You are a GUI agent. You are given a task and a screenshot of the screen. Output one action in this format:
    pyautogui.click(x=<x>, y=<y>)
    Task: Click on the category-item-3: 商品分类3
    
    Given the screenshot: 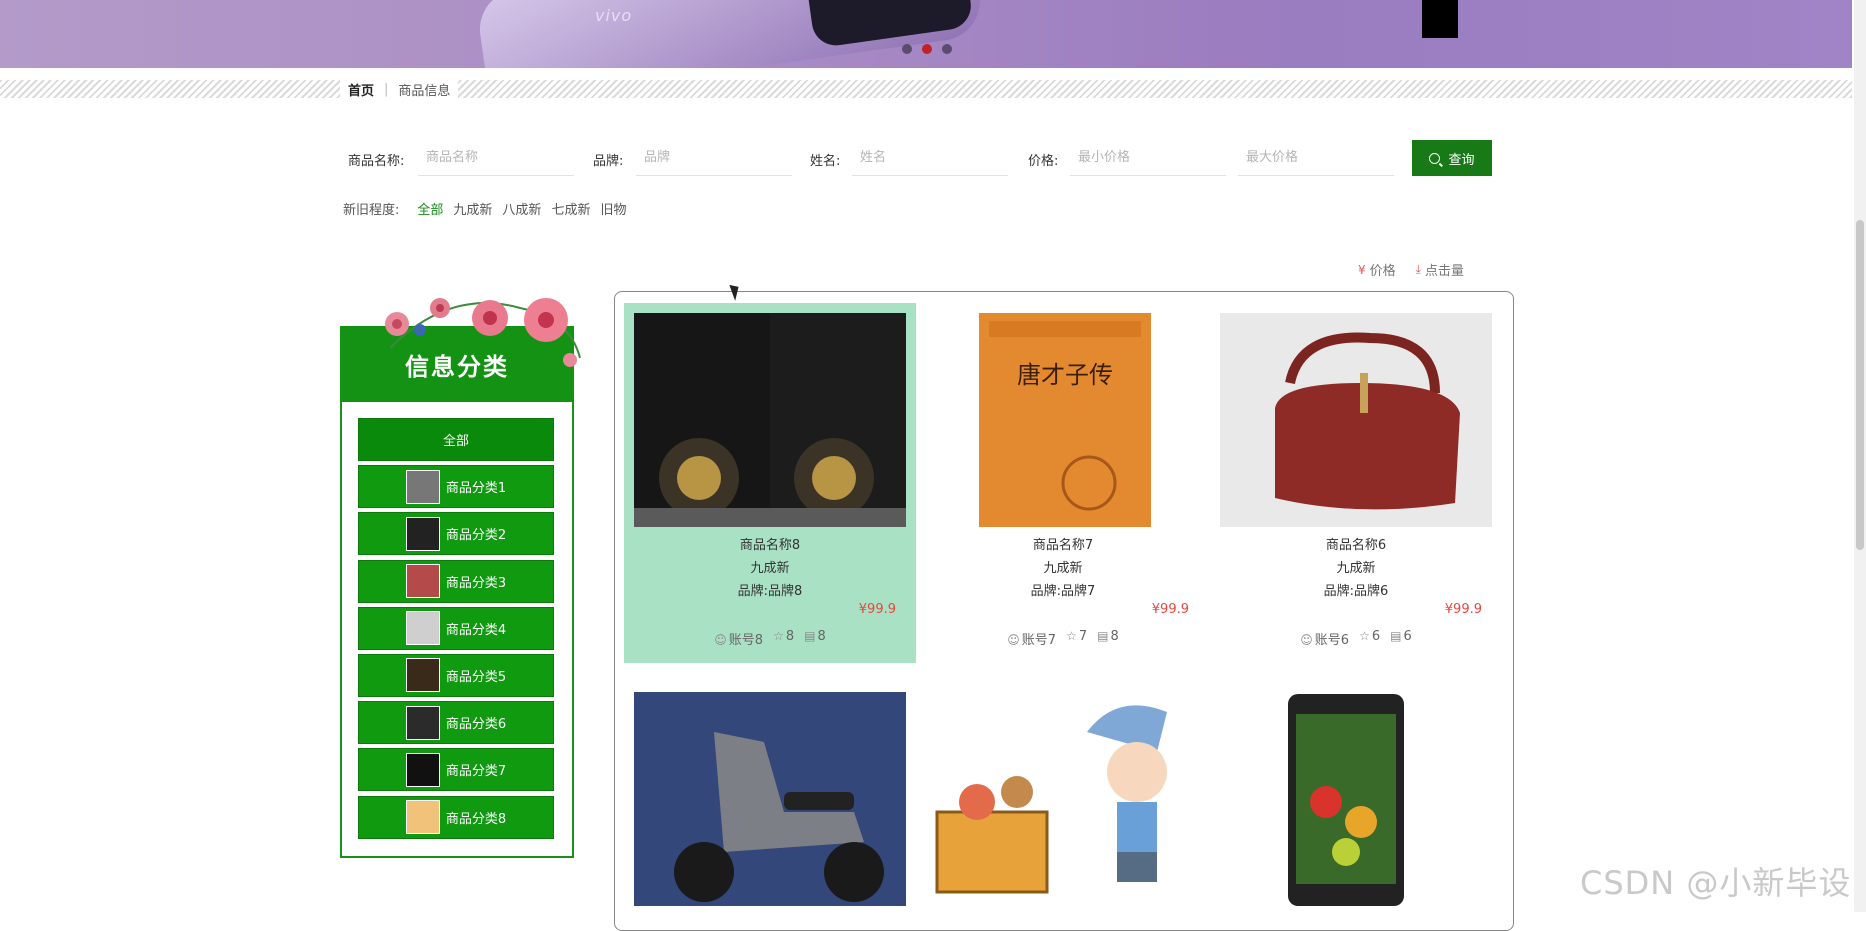 What is the action you would take?
    pyautogui.click(x=456, y=581)
    